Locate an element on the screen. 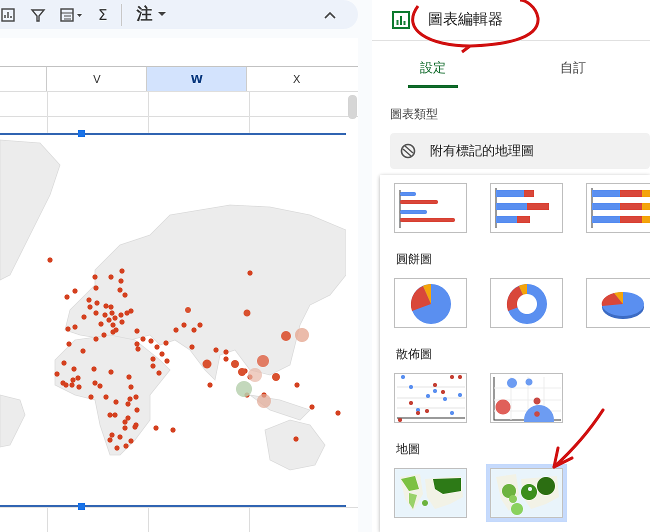  group-title: 散佈圖 is located at coordinates (414, 354).